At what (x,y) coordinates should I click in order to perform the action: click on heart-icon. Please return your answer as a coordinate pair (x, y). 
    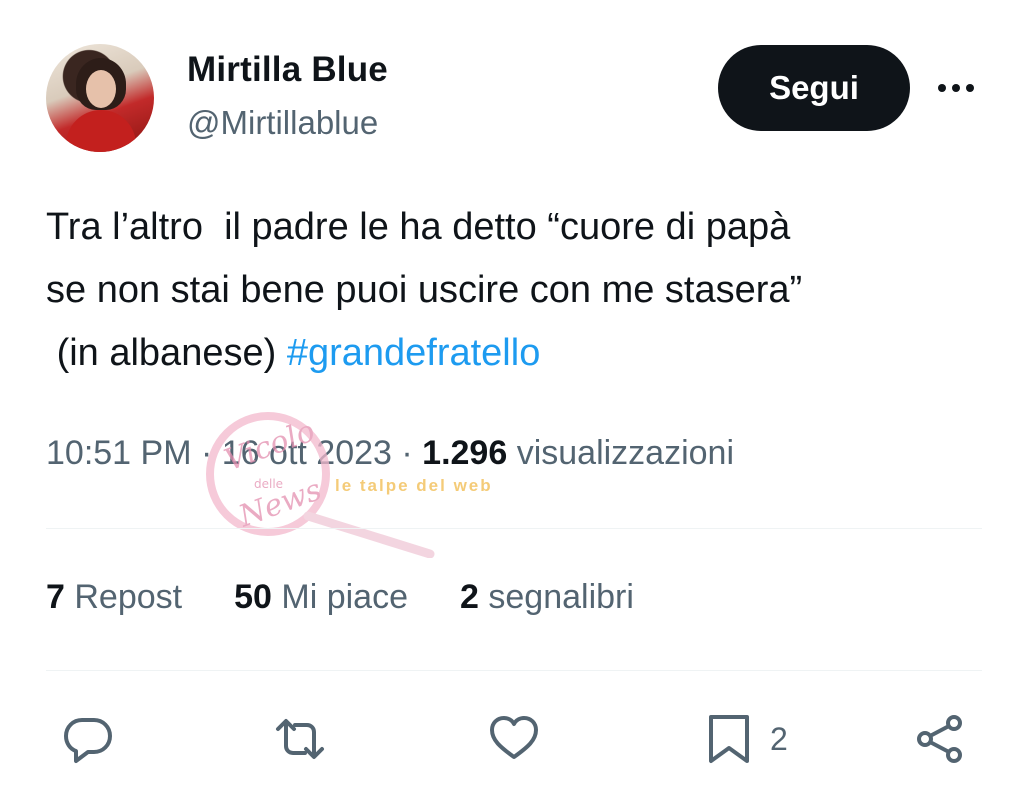
    Looking at the image, I should click on (514, 737).